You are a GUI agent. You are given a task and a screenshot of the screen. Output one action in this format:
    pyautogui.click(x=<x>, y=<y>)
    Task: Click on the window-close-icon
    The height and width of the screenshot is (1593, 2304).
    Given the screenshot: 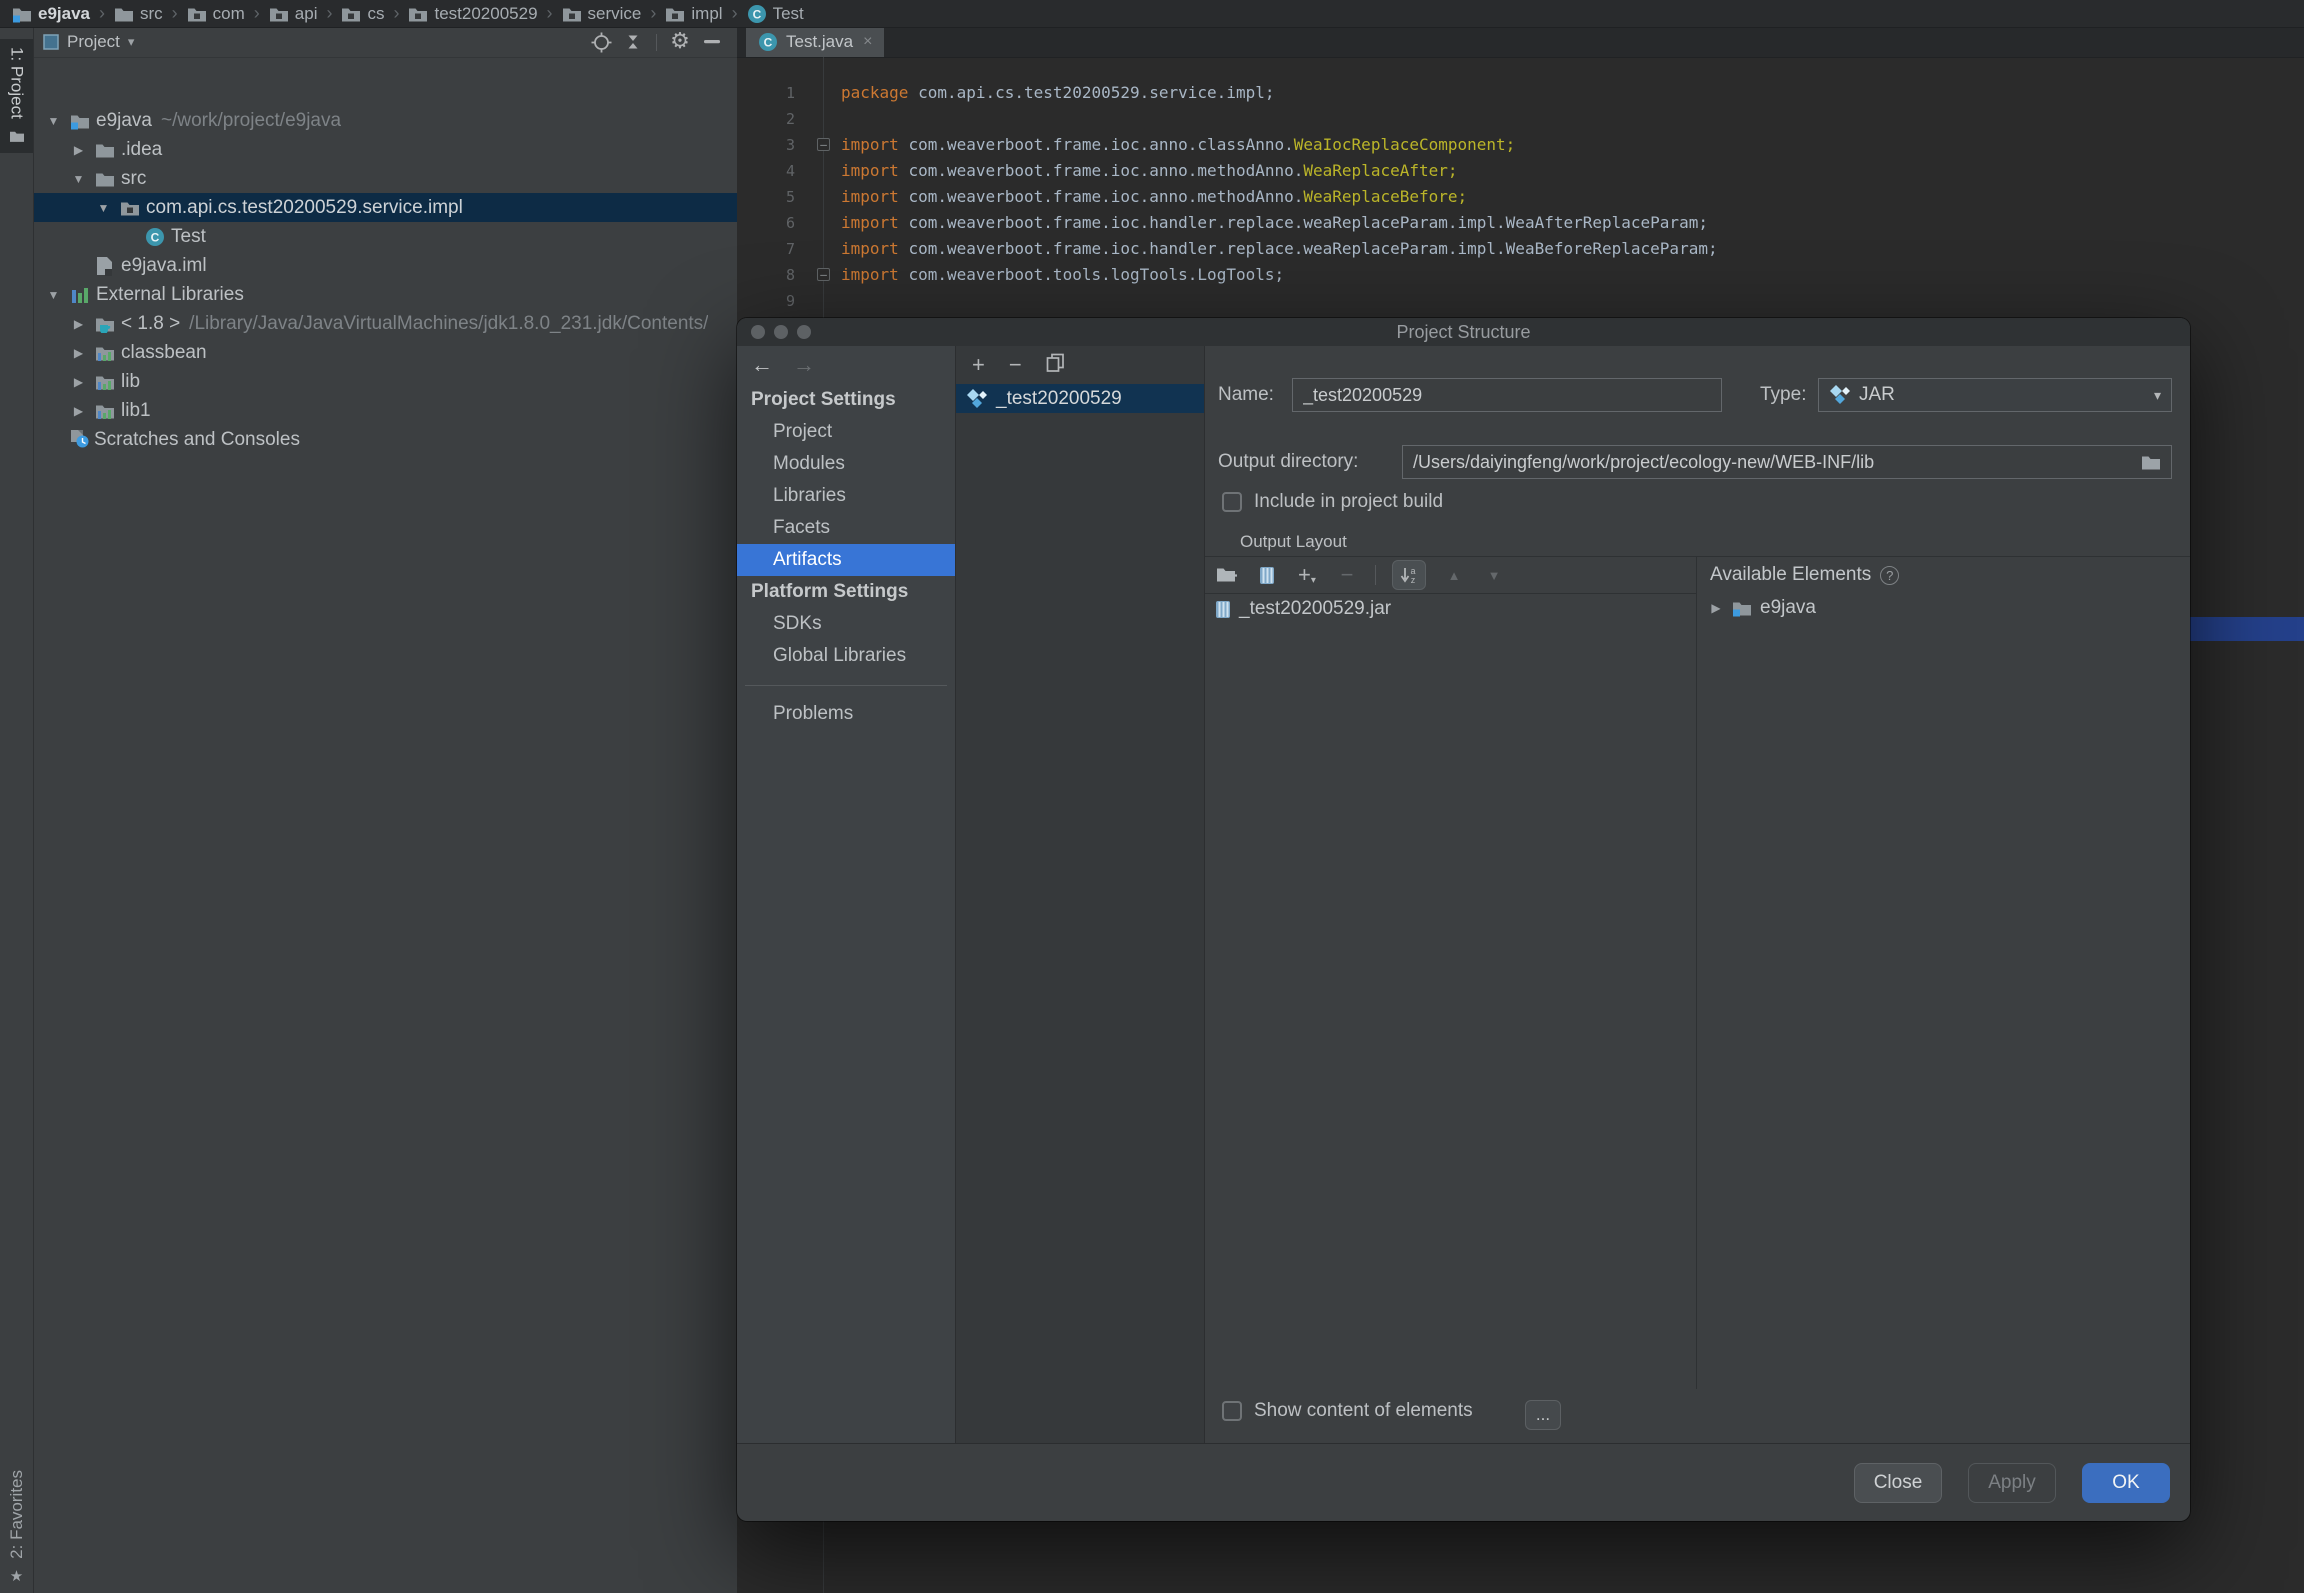 What is the action you would take?
    pyautogui.click(x=758, y=332)
    